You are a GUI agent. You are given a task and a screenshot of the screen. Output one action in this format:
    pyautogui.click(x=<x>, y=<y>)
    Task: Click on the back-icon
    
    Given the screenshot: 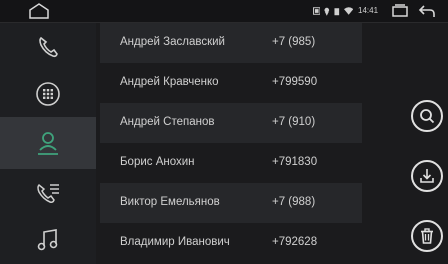 What is the action you would take?
    pyautogui.click(x=427, y=11)
    